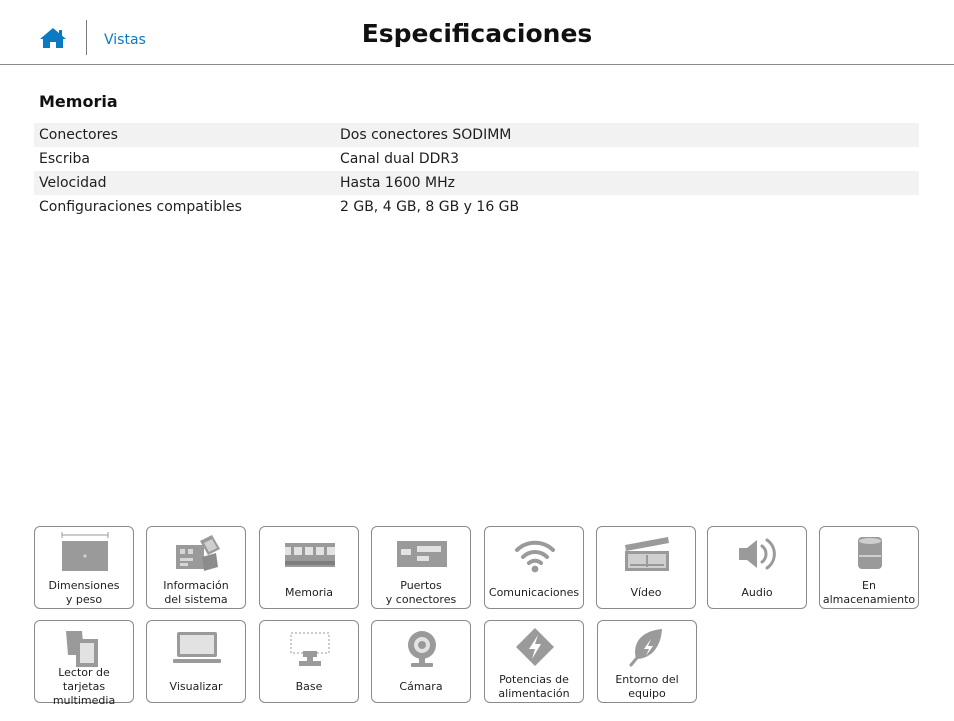  I want to click on tile-comunicaciones: Comunicaciones, so click(534, 567).